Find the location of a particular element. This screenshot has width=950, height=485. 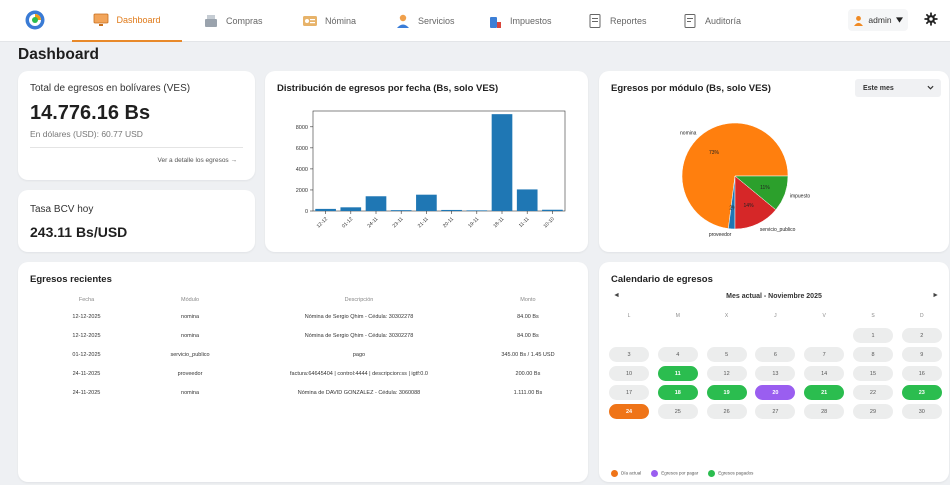

pie-slice-label: servicio_publico is located at coordinates (778, 230).